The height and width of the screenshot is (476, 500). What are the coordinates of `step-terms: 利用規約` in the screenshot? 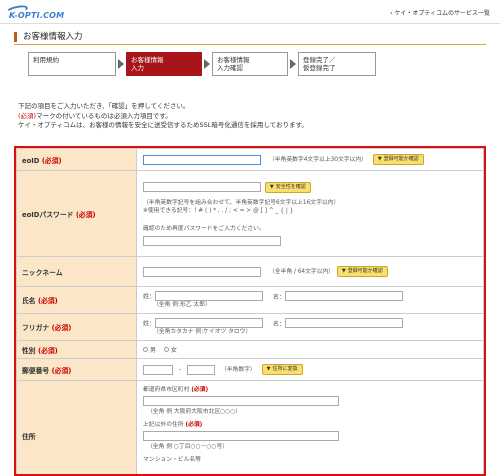 It's located at (72, 64).